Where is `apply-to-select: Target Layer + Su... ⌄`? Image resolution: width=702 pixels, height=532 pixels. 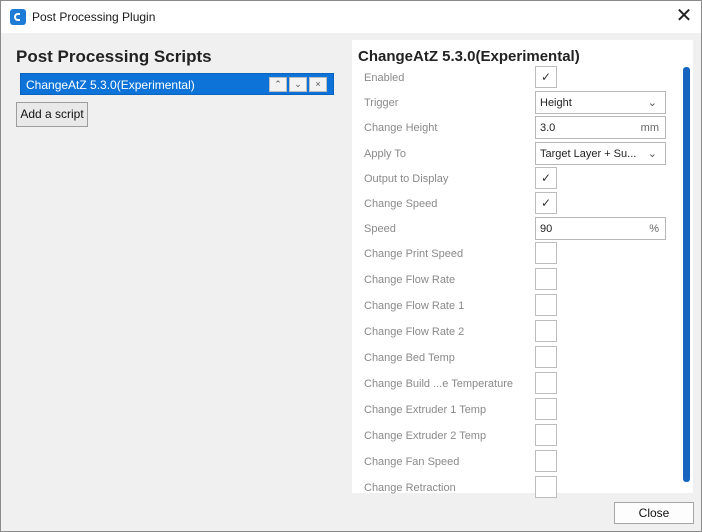 apply-to-select: Target Layer + Su... ⌄ is located at coordinates (600, 153).